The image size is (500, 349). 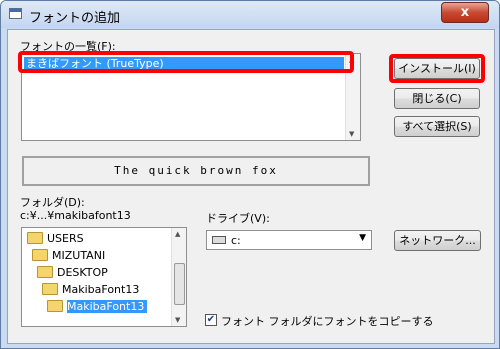 What do you see at coordinates (186, 62) in the screenshot?
I see `font-item-highlight` at bounding box center [186, 62].